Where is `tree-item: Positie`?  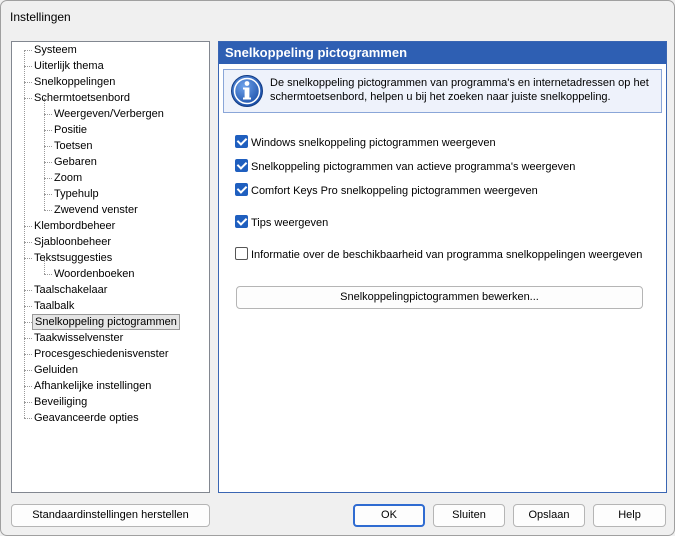 tree-item: Positie is located at coordinates (70, 130).